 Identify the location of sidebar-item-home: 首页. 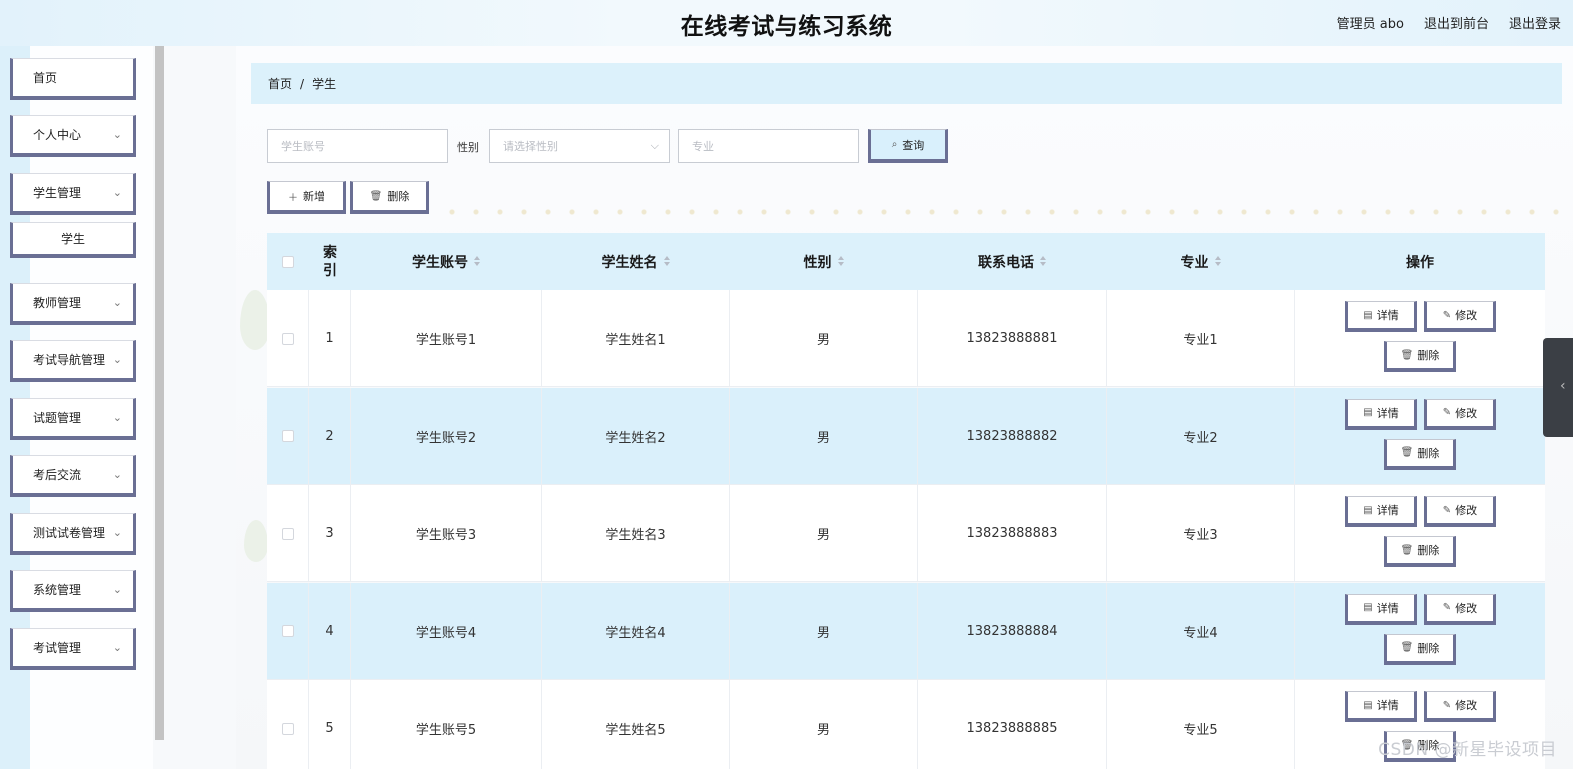
(73, 79).